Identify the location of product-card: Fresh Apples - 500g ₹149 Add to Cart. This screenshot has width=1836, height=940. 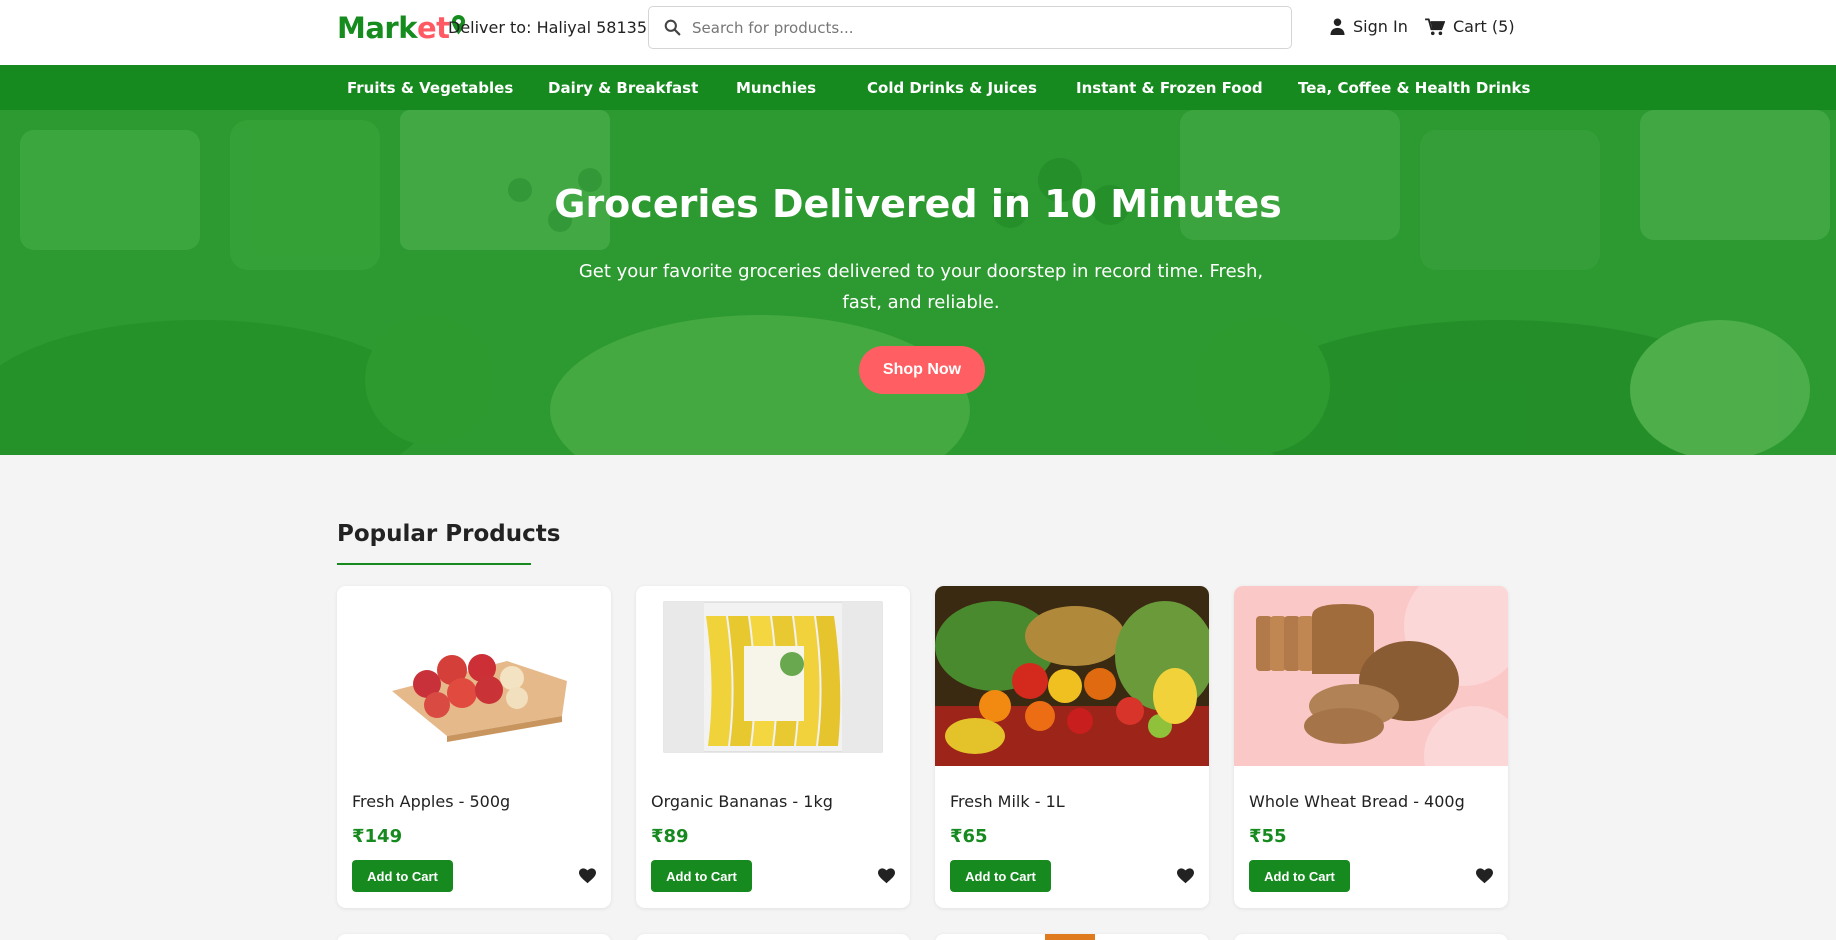
(474, 747).